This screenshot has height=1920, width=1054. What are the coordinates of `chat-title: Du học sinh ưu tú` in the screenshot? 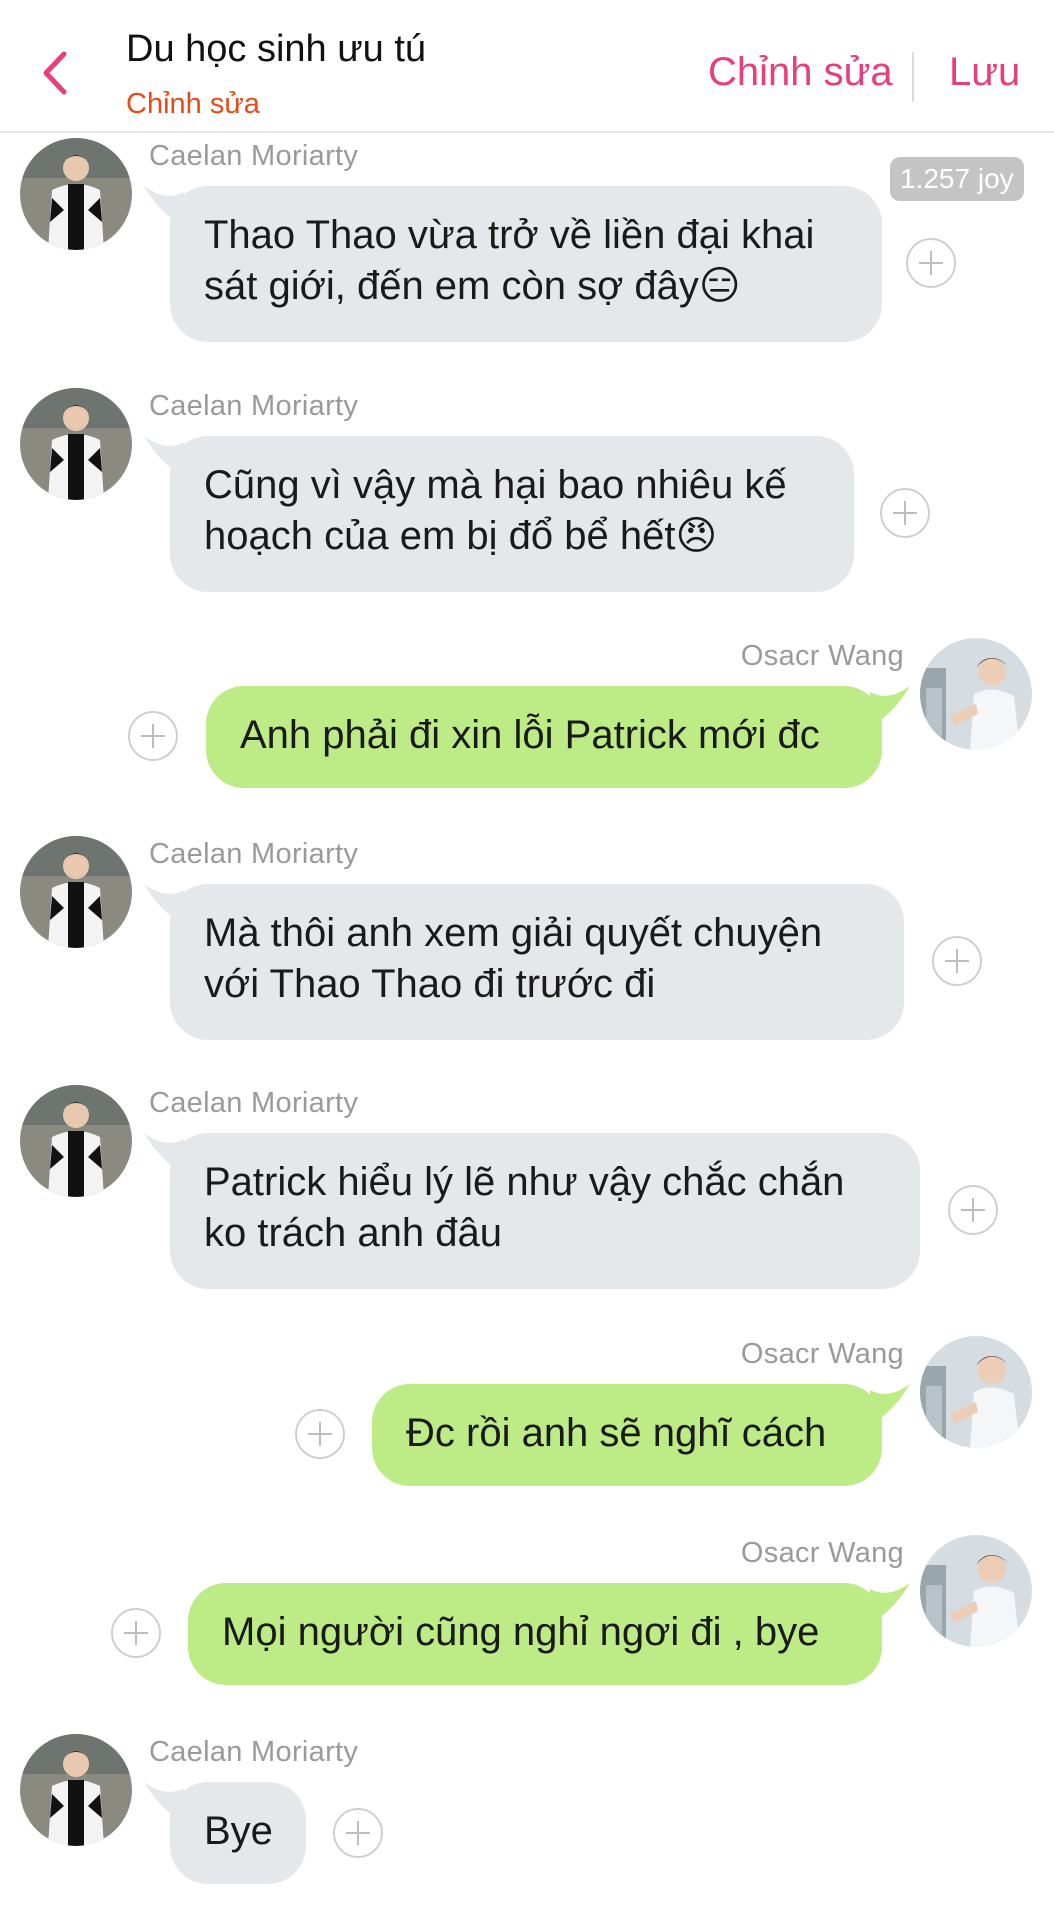 It's located at (276, 49).